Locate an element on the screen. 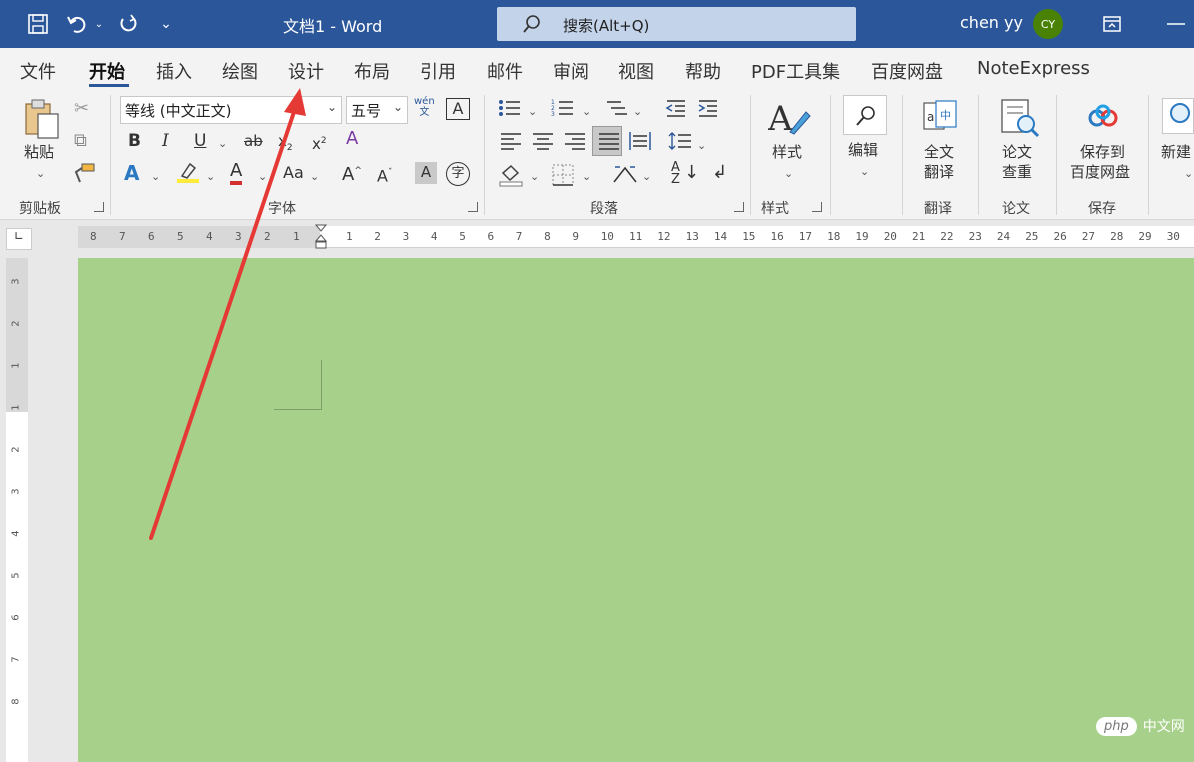 Image resolution: width=1194 pixels, height=762 pixels. tab-baidu-netdisk: 百度网盘 is located at coordinates (907, 71).